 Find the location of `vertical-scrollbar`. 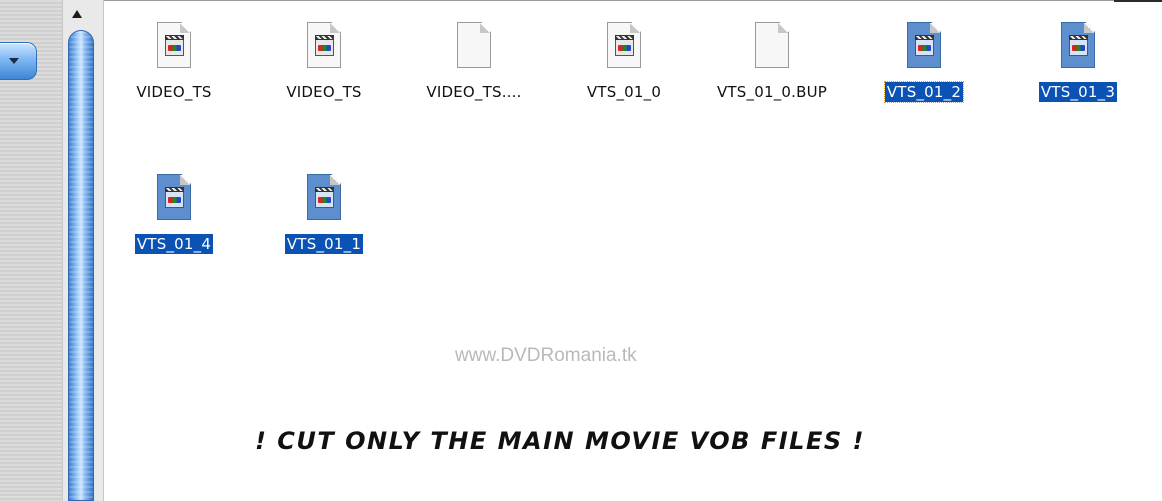

vertical-scrollbar is located at coordinates (83, 250).